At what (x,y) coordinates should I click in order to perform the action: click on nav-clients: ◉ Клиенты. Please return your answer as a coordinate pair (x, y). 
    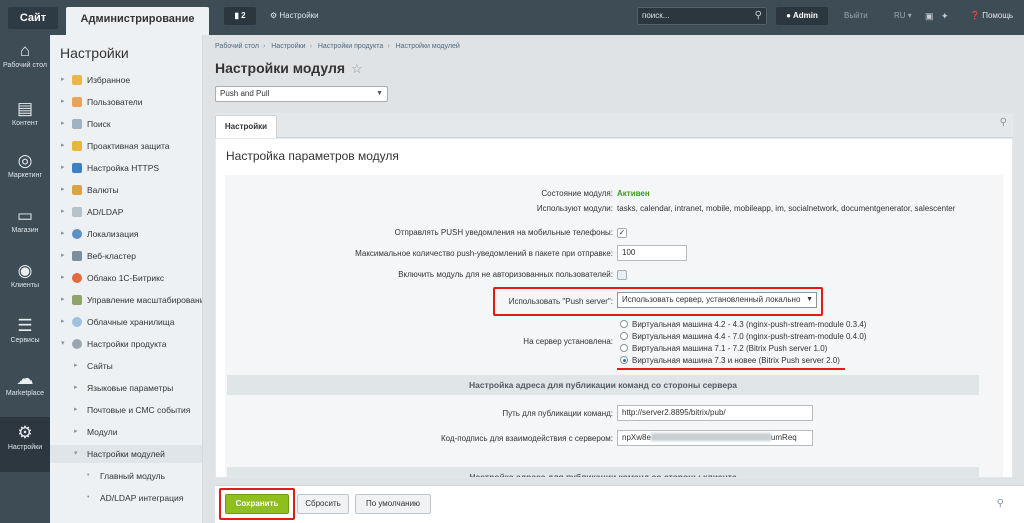
    Looking at the image, I should click on (25, 282).